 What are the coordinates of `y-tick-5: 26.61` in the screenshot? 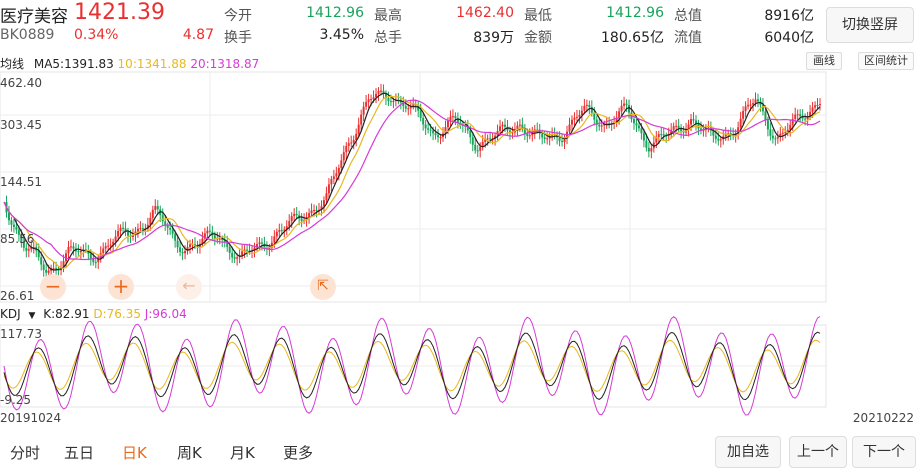 It's located at (17, 296).